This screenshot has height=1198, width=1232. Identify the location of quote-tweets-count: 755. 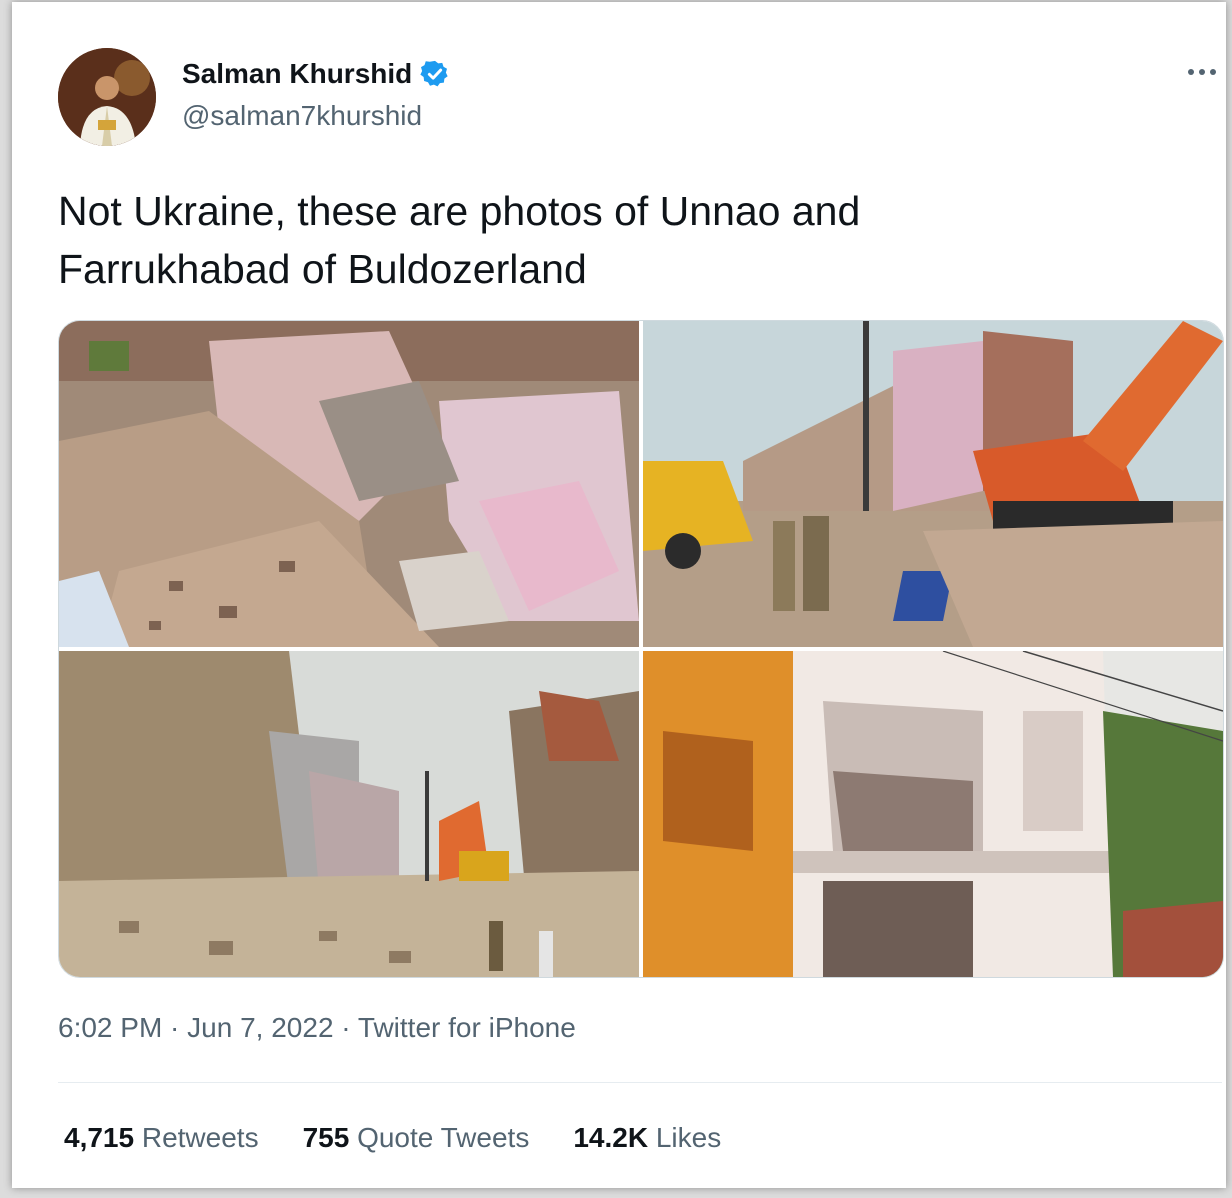
(326, 1137).